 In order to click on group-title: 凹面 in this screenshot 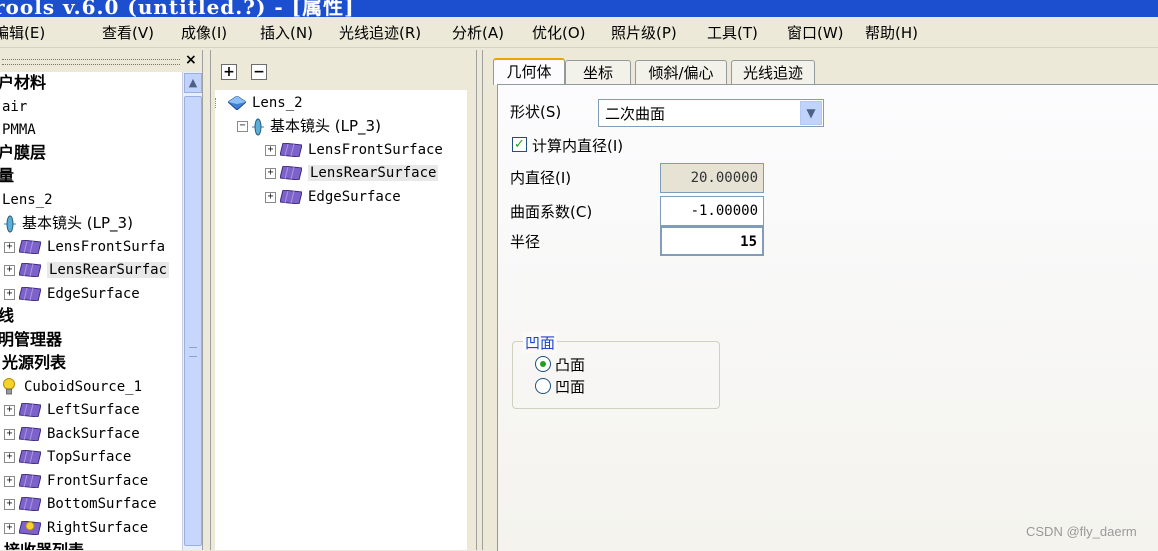, I will do `click(540, 342)`.